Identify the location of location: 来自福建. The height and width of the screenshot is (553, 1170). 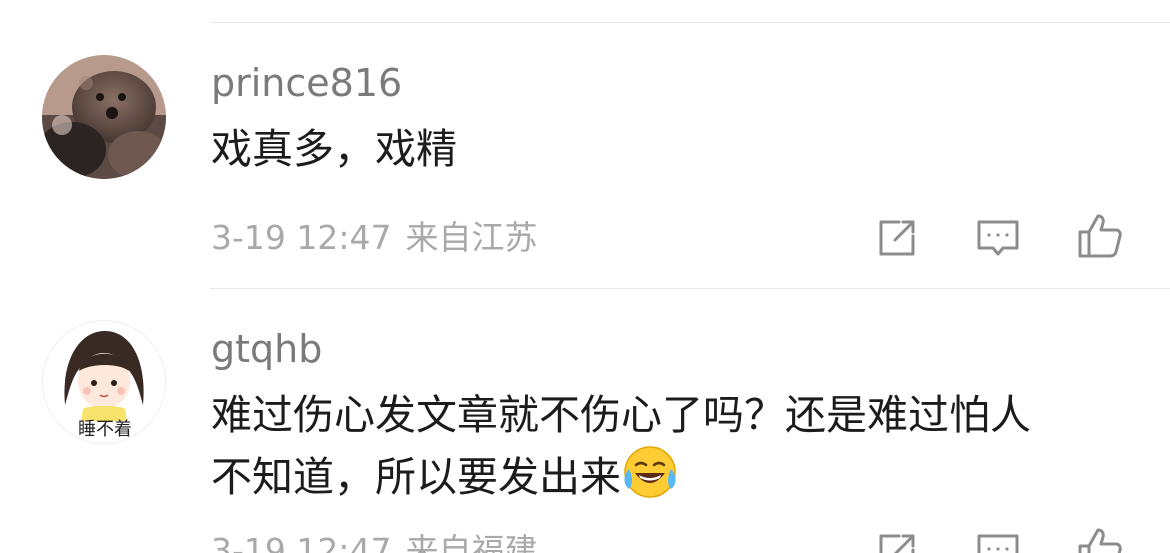
(471, 542).